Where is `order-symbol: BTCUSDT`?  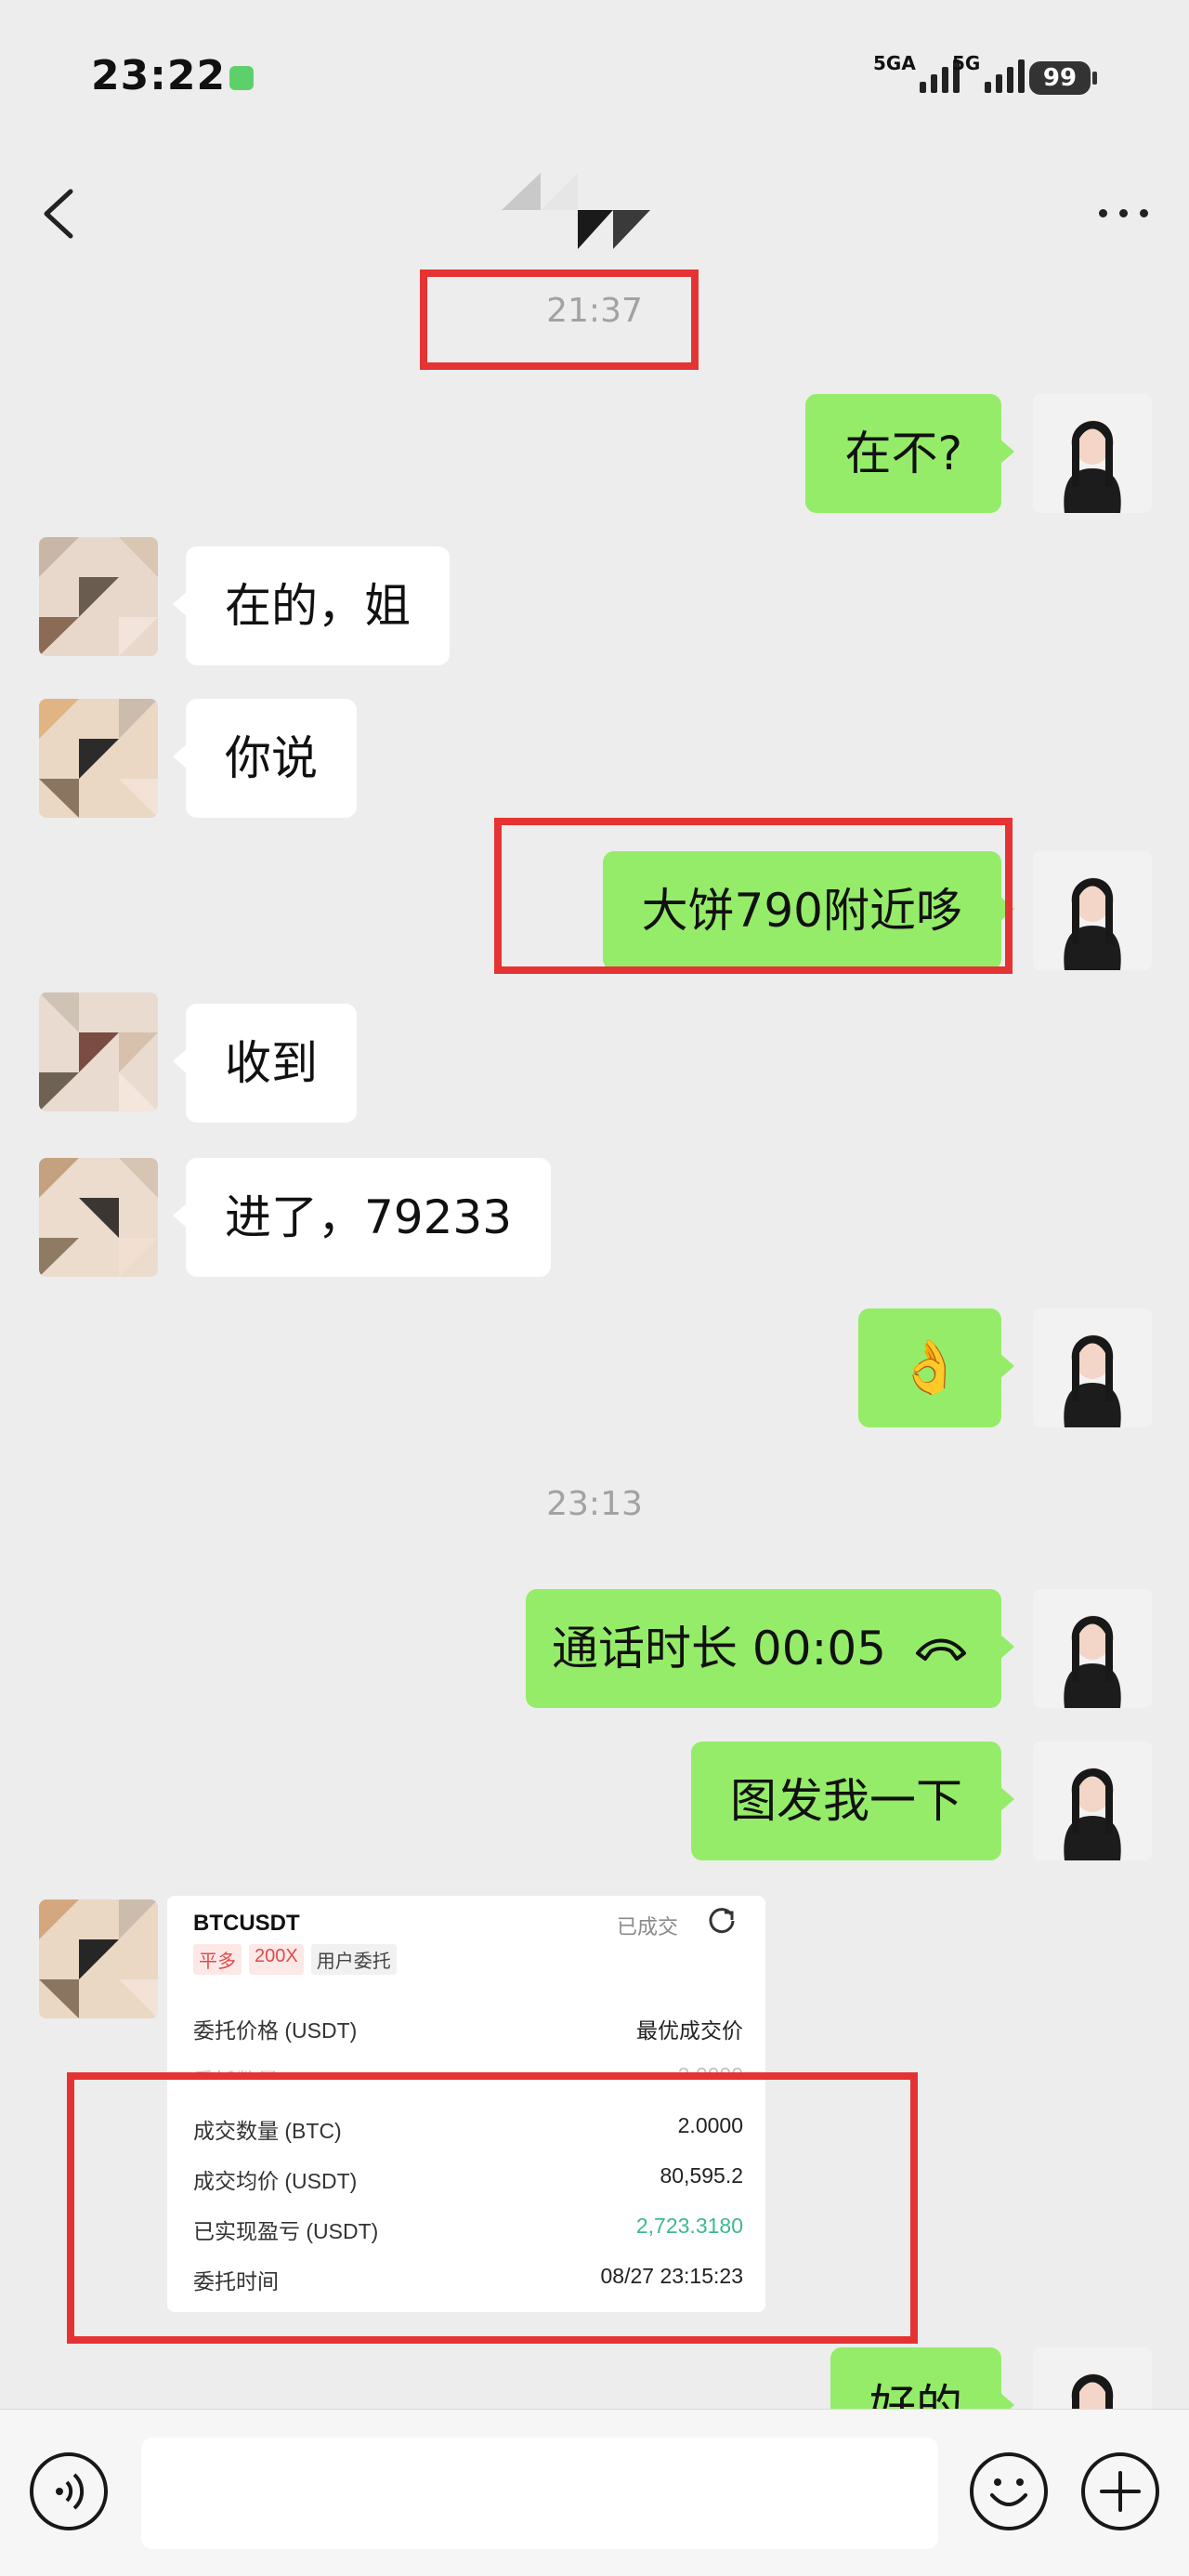 order-symbol: BTCUSDT is located at coordinates (247, 1923).